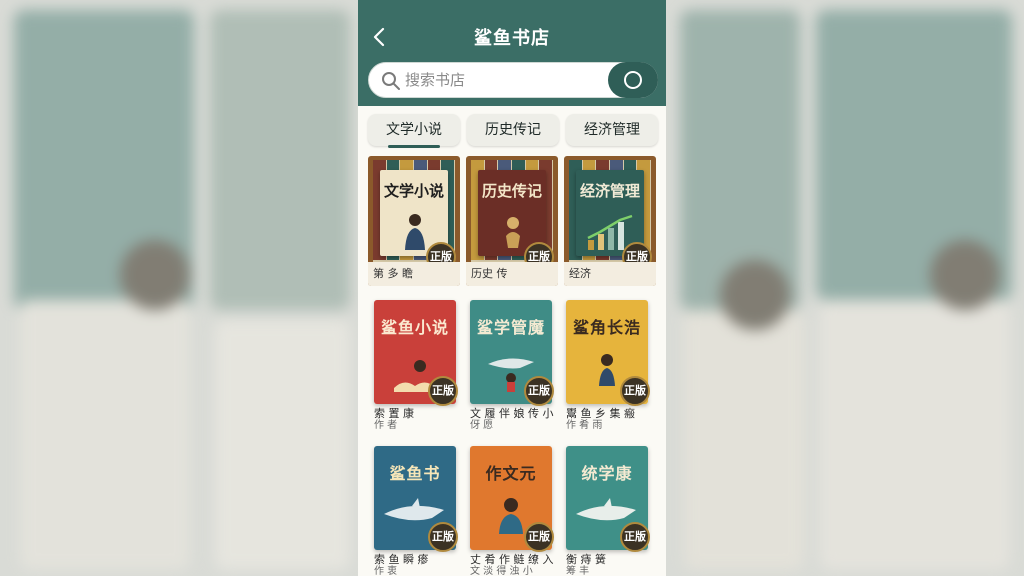 This screenshot has width=1024, height=576. What do you see at coordinates (606, 327) in the screenshot?
I see `cover-title: 鲨角长浩` at bounding box center [606, 327].